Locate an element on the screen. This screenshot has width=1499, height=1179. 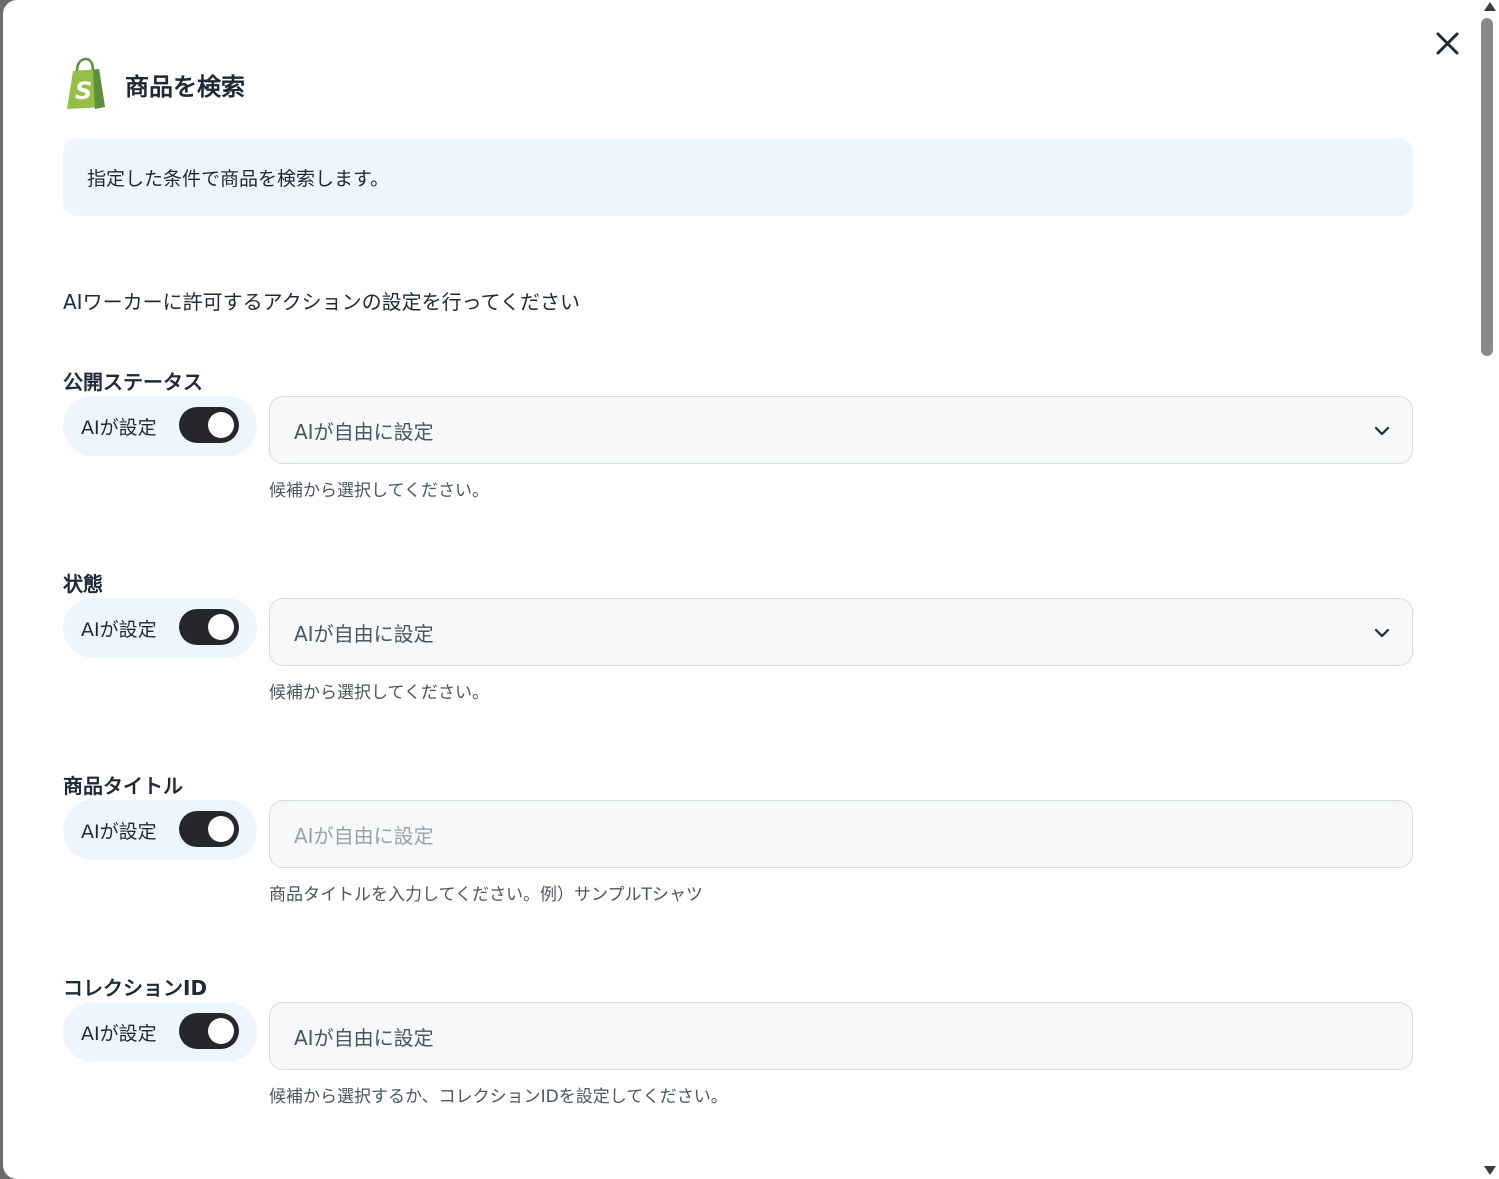
field-status: 状態 AIが設定 AIが自由に設定 候補から選択してください。 is located at coordinates (738, 658).